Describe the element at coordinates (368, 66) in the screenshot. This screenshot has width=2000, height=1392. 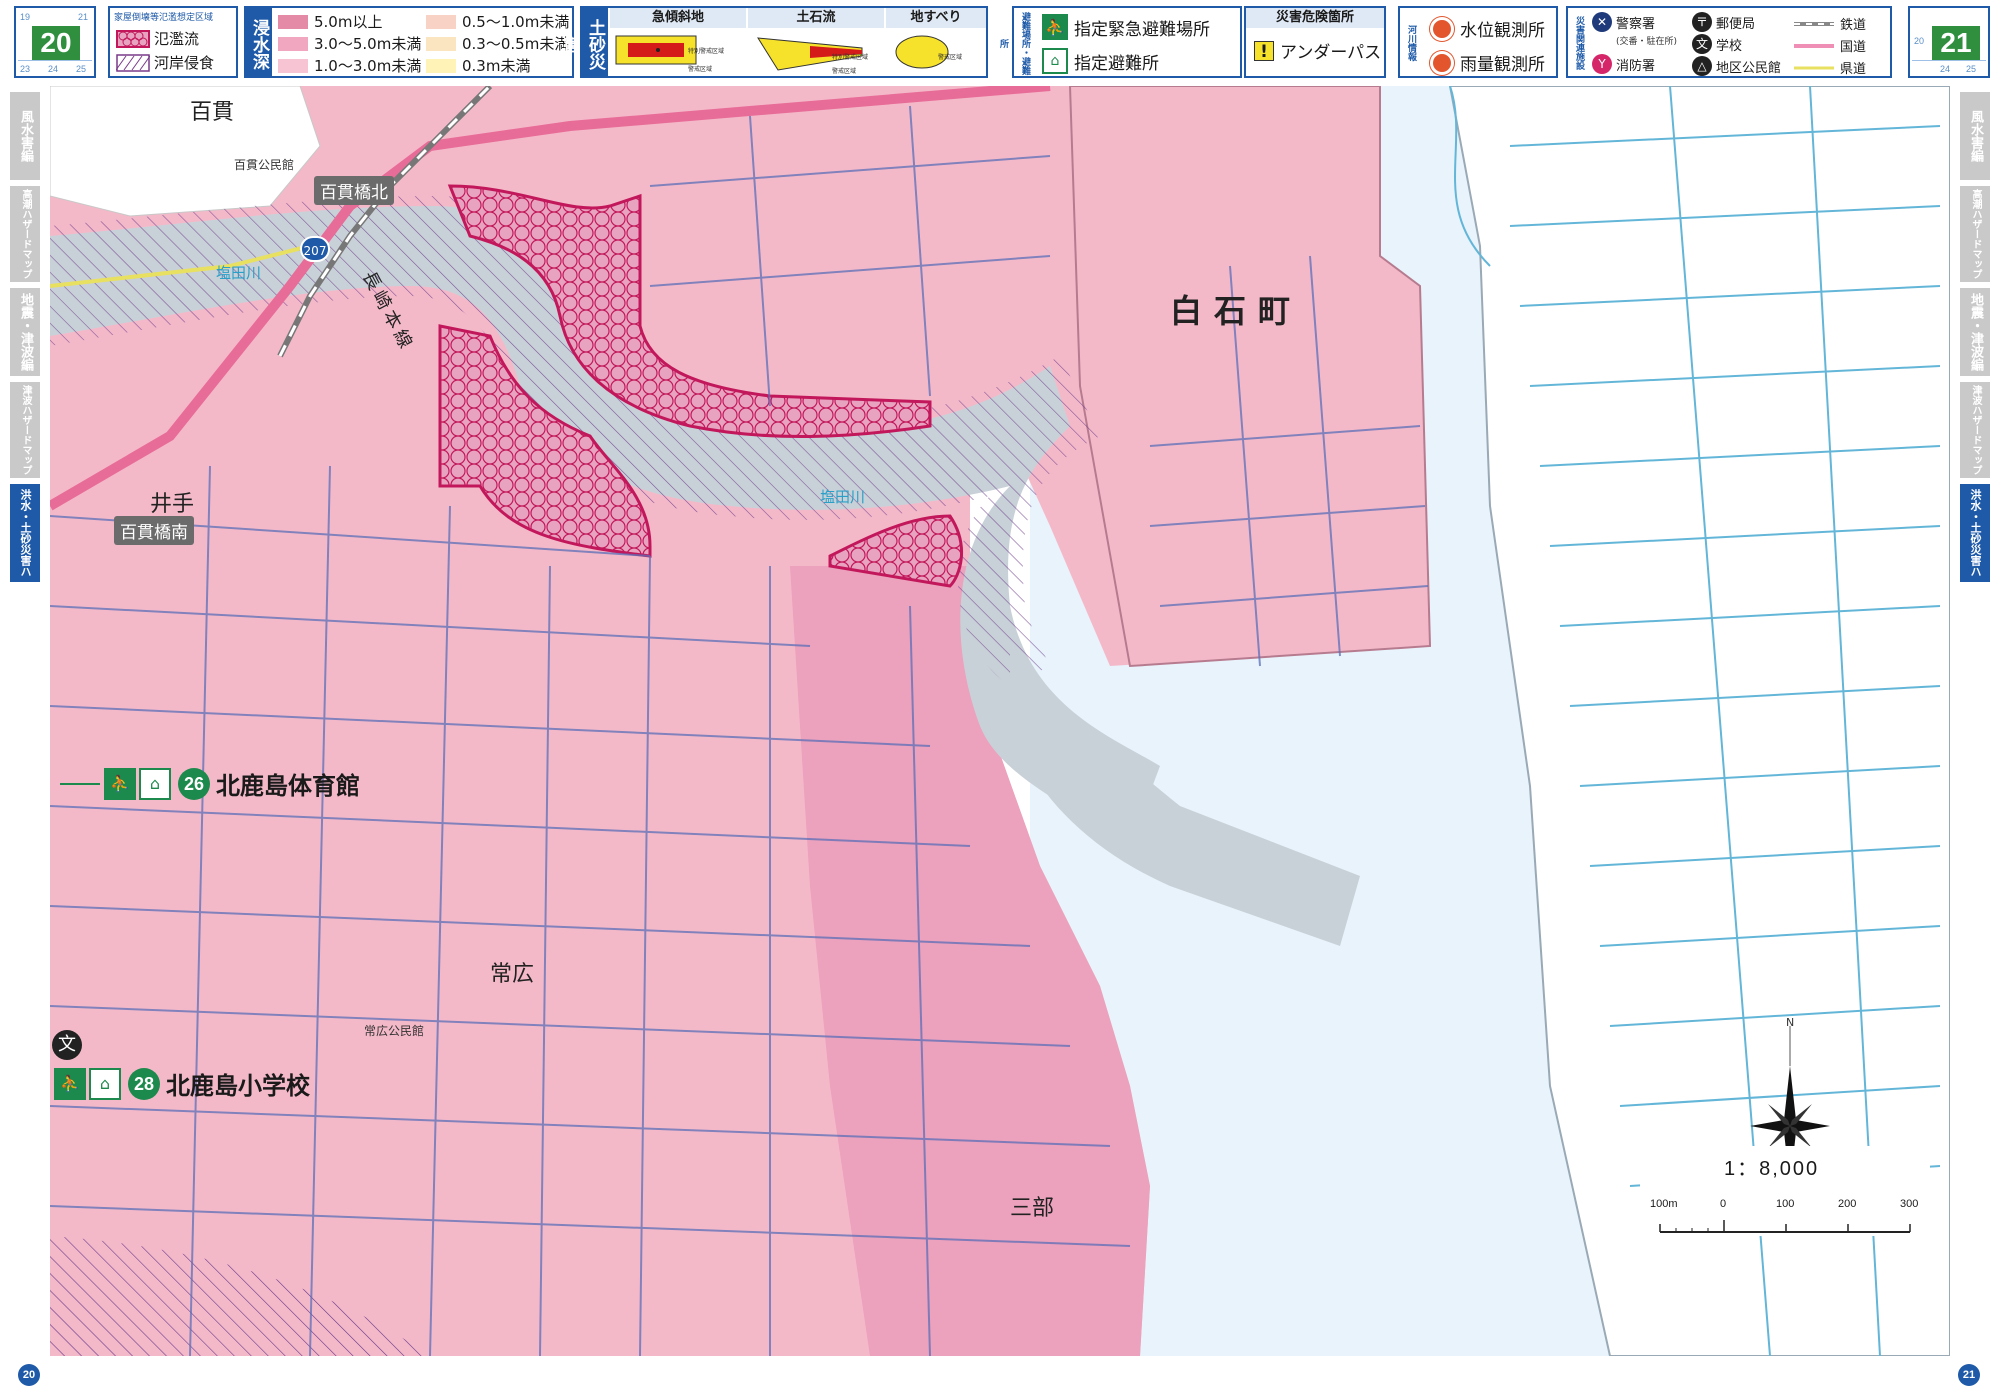
I see `legend-label: 1.0～3.0m未満` at that location.